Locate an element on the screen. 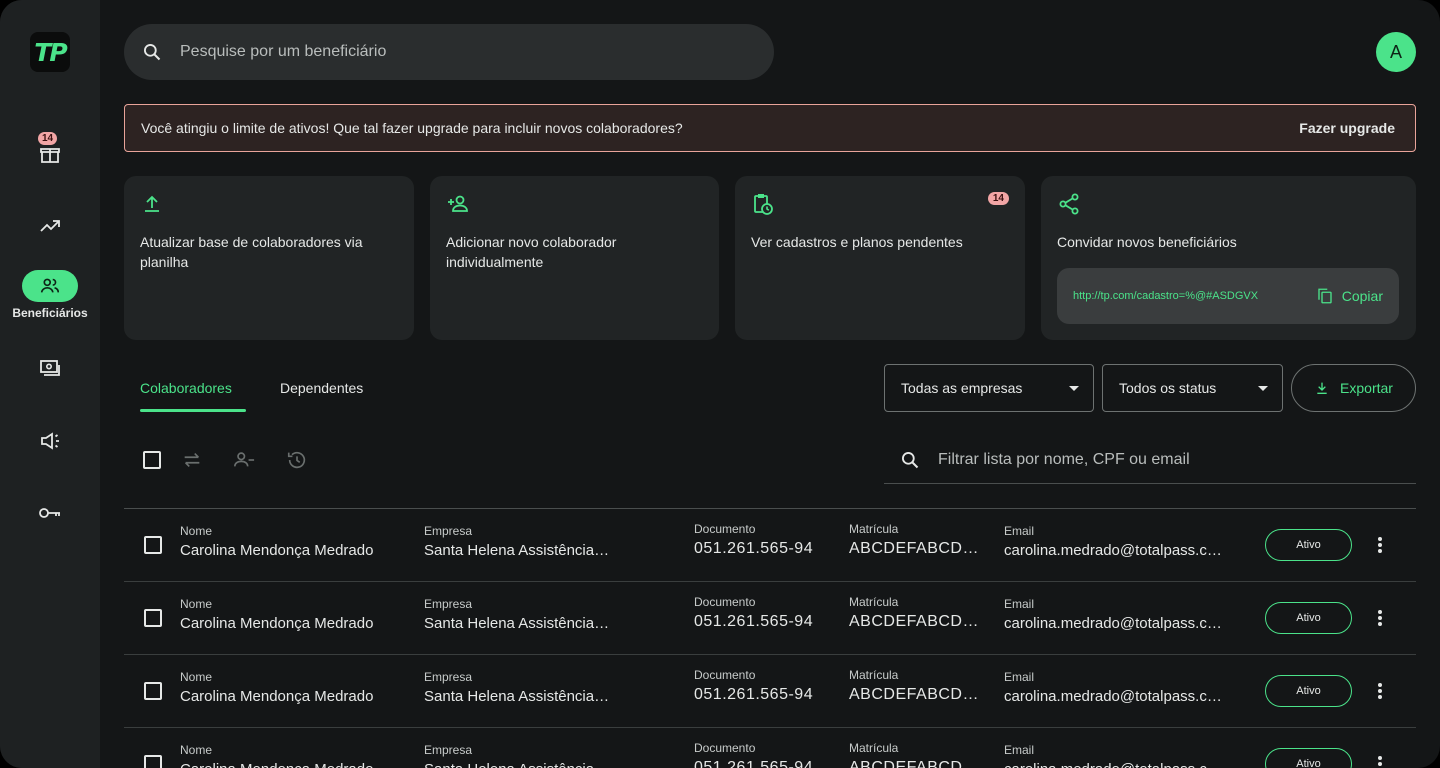 The width and height of the screenshot is (1440, 768). sidebar-item-beneficiaries: Beneficiários is located at coordinates (50, 295).